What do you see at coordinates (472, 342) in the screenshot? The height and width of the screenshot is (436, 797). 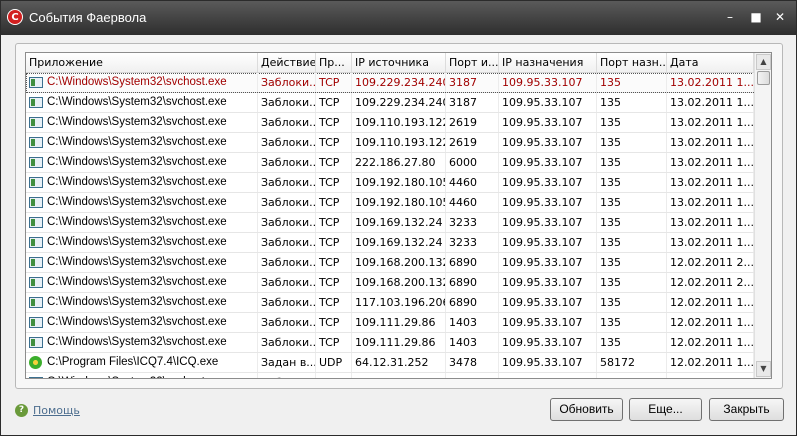 I see `cell-source-port: 1403` at bounding box center [472, 342].